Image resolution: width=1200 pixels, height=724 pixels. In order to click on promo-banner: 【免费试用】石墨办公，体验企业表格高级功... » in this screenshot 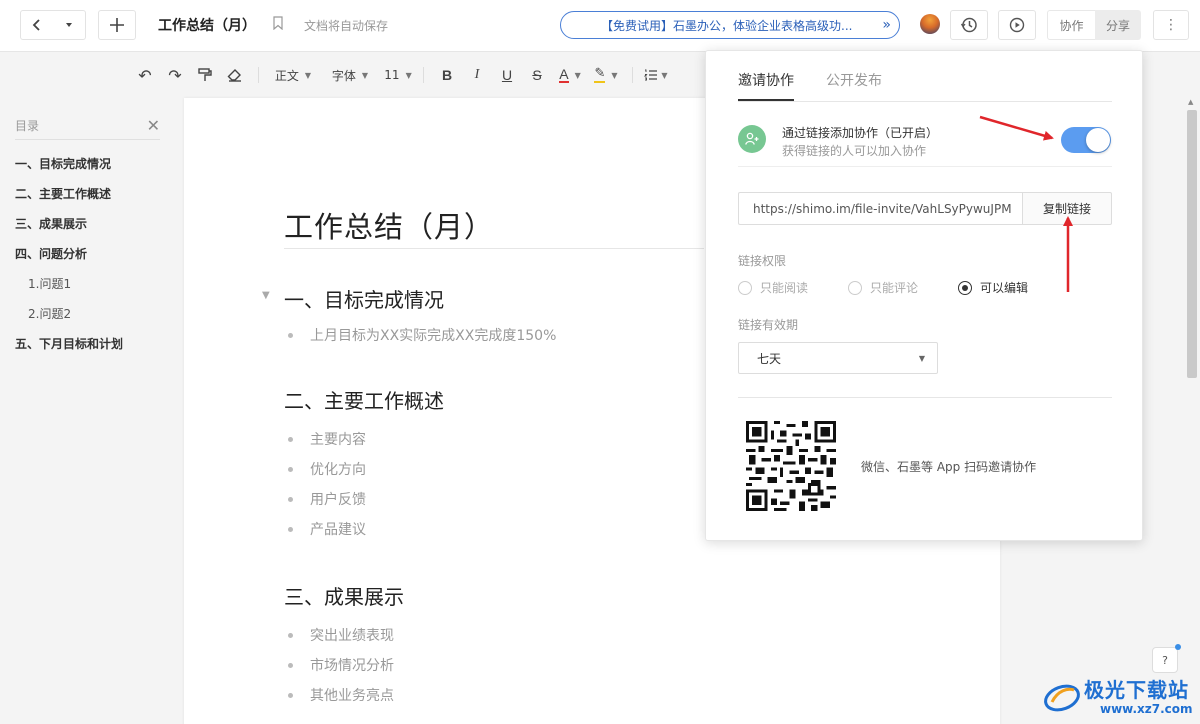, I will do `click(730, 25)`.